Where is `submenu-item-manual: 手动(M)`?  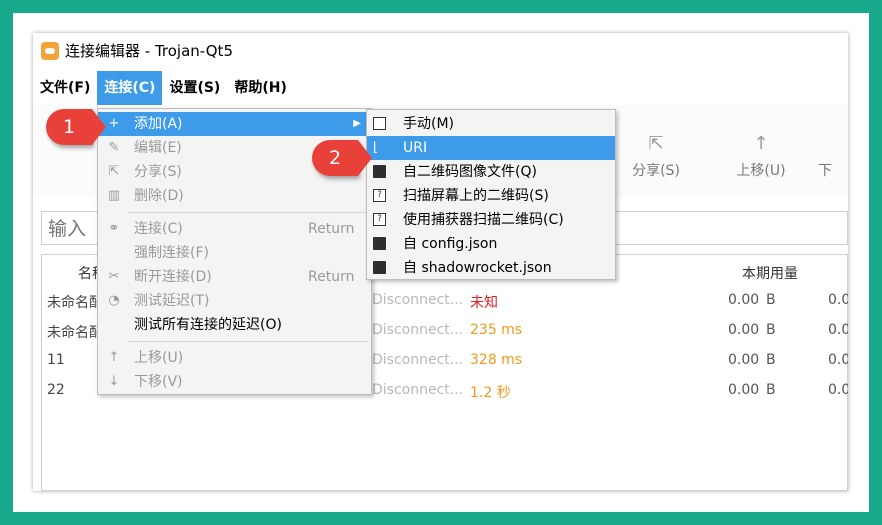
submenu-item-manual: 手动(M) is located at coordinates (491, 124).